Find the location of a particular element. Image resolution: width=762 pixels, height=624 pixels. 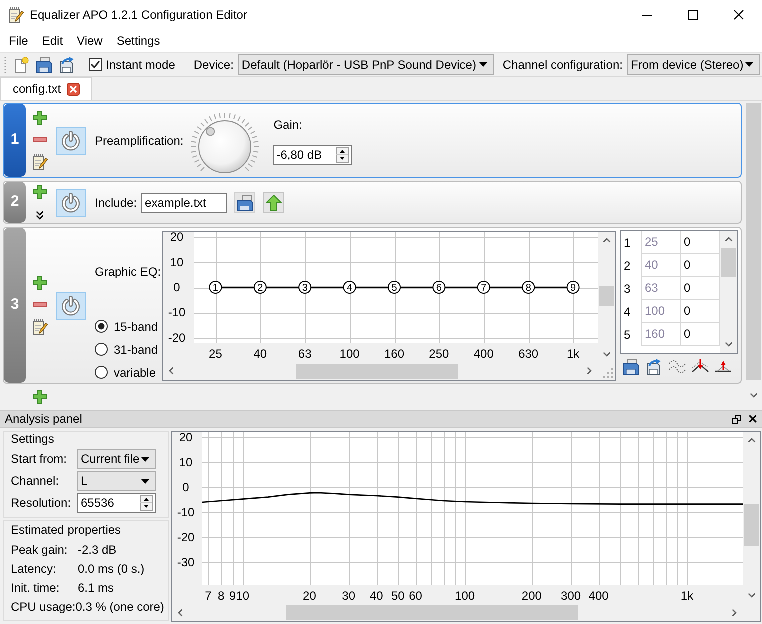

band-marker: 9 is located at coordinates (573, 287).